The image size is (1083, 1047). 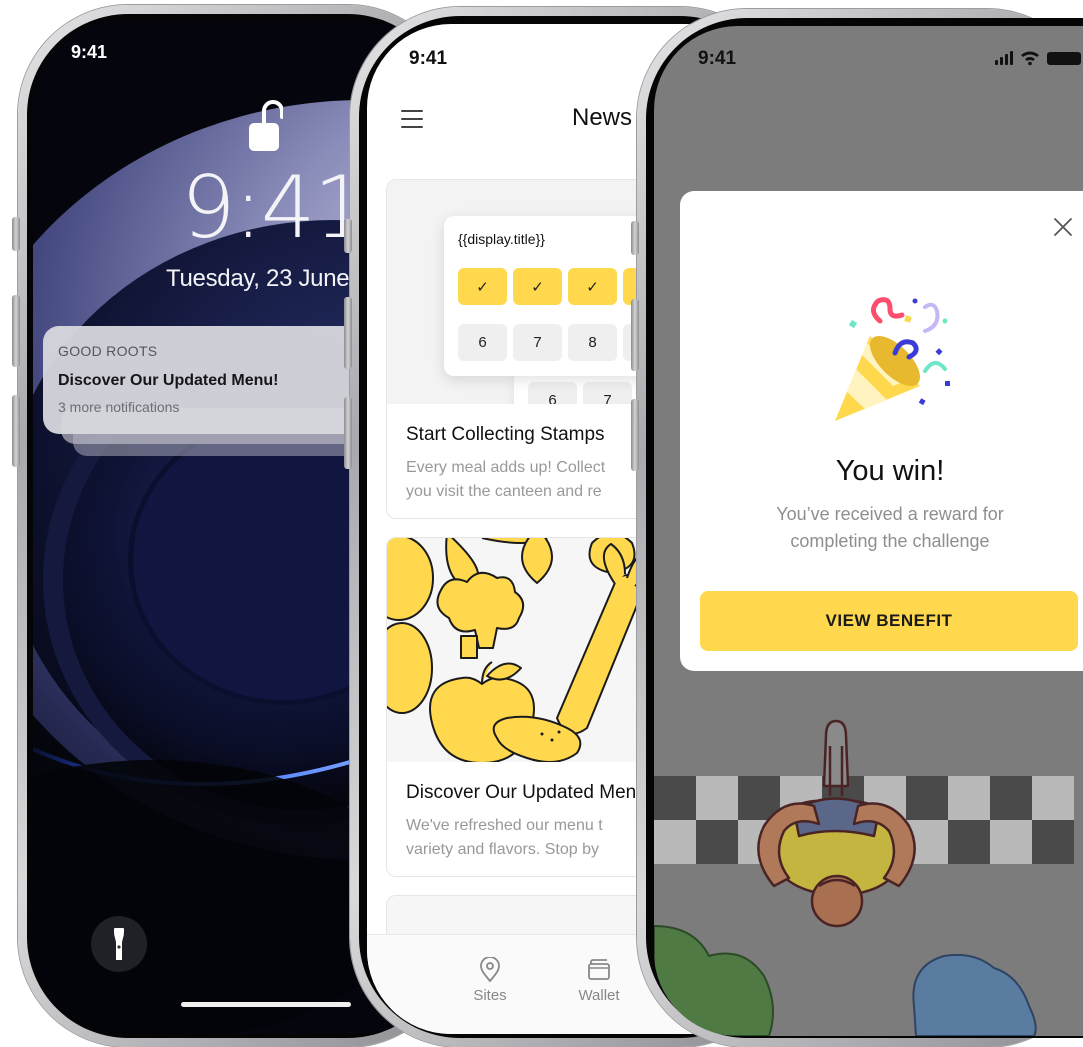 What do you see at coordinates (602, 117) in the screenshot?
I see `page-title: News` at bounding box center [602, 117].